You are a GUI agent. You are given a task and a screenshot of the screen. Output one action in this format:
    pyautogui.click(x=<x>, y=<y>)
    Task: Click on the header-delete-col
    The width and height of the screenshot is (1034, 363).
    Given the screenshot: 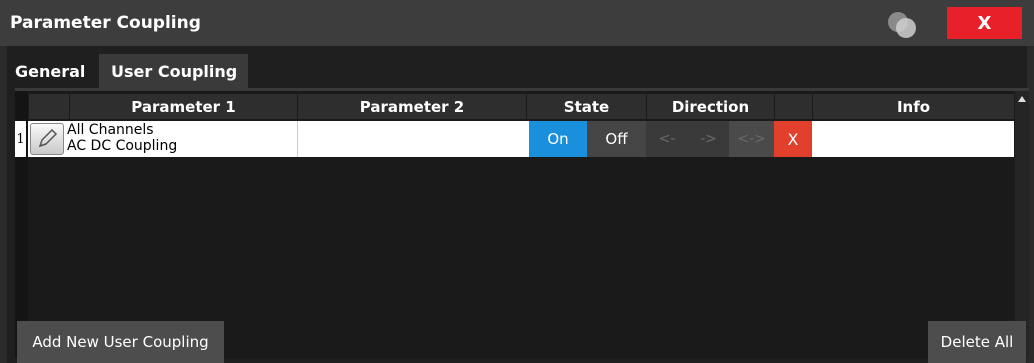 What is the action you would take?
    pyautogui.click(x=793, y=106)
    